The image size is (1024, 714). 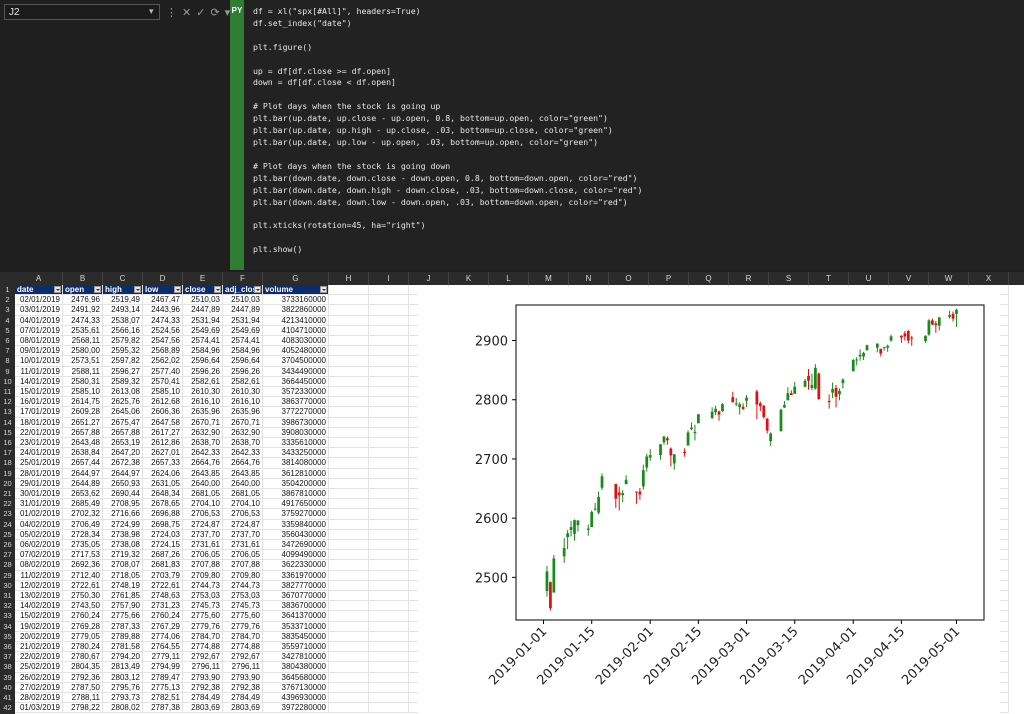 What do you see at coordinates (123, 341) in the screenshot?
I see `table-cell: 2579,82` at bounding box center [123, 341].